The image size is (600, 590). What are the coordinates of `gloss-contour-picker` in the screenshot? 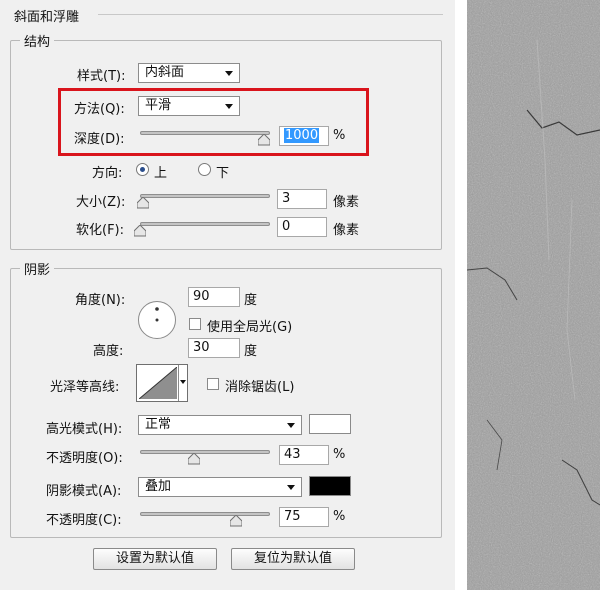 It's located at (162, 383).